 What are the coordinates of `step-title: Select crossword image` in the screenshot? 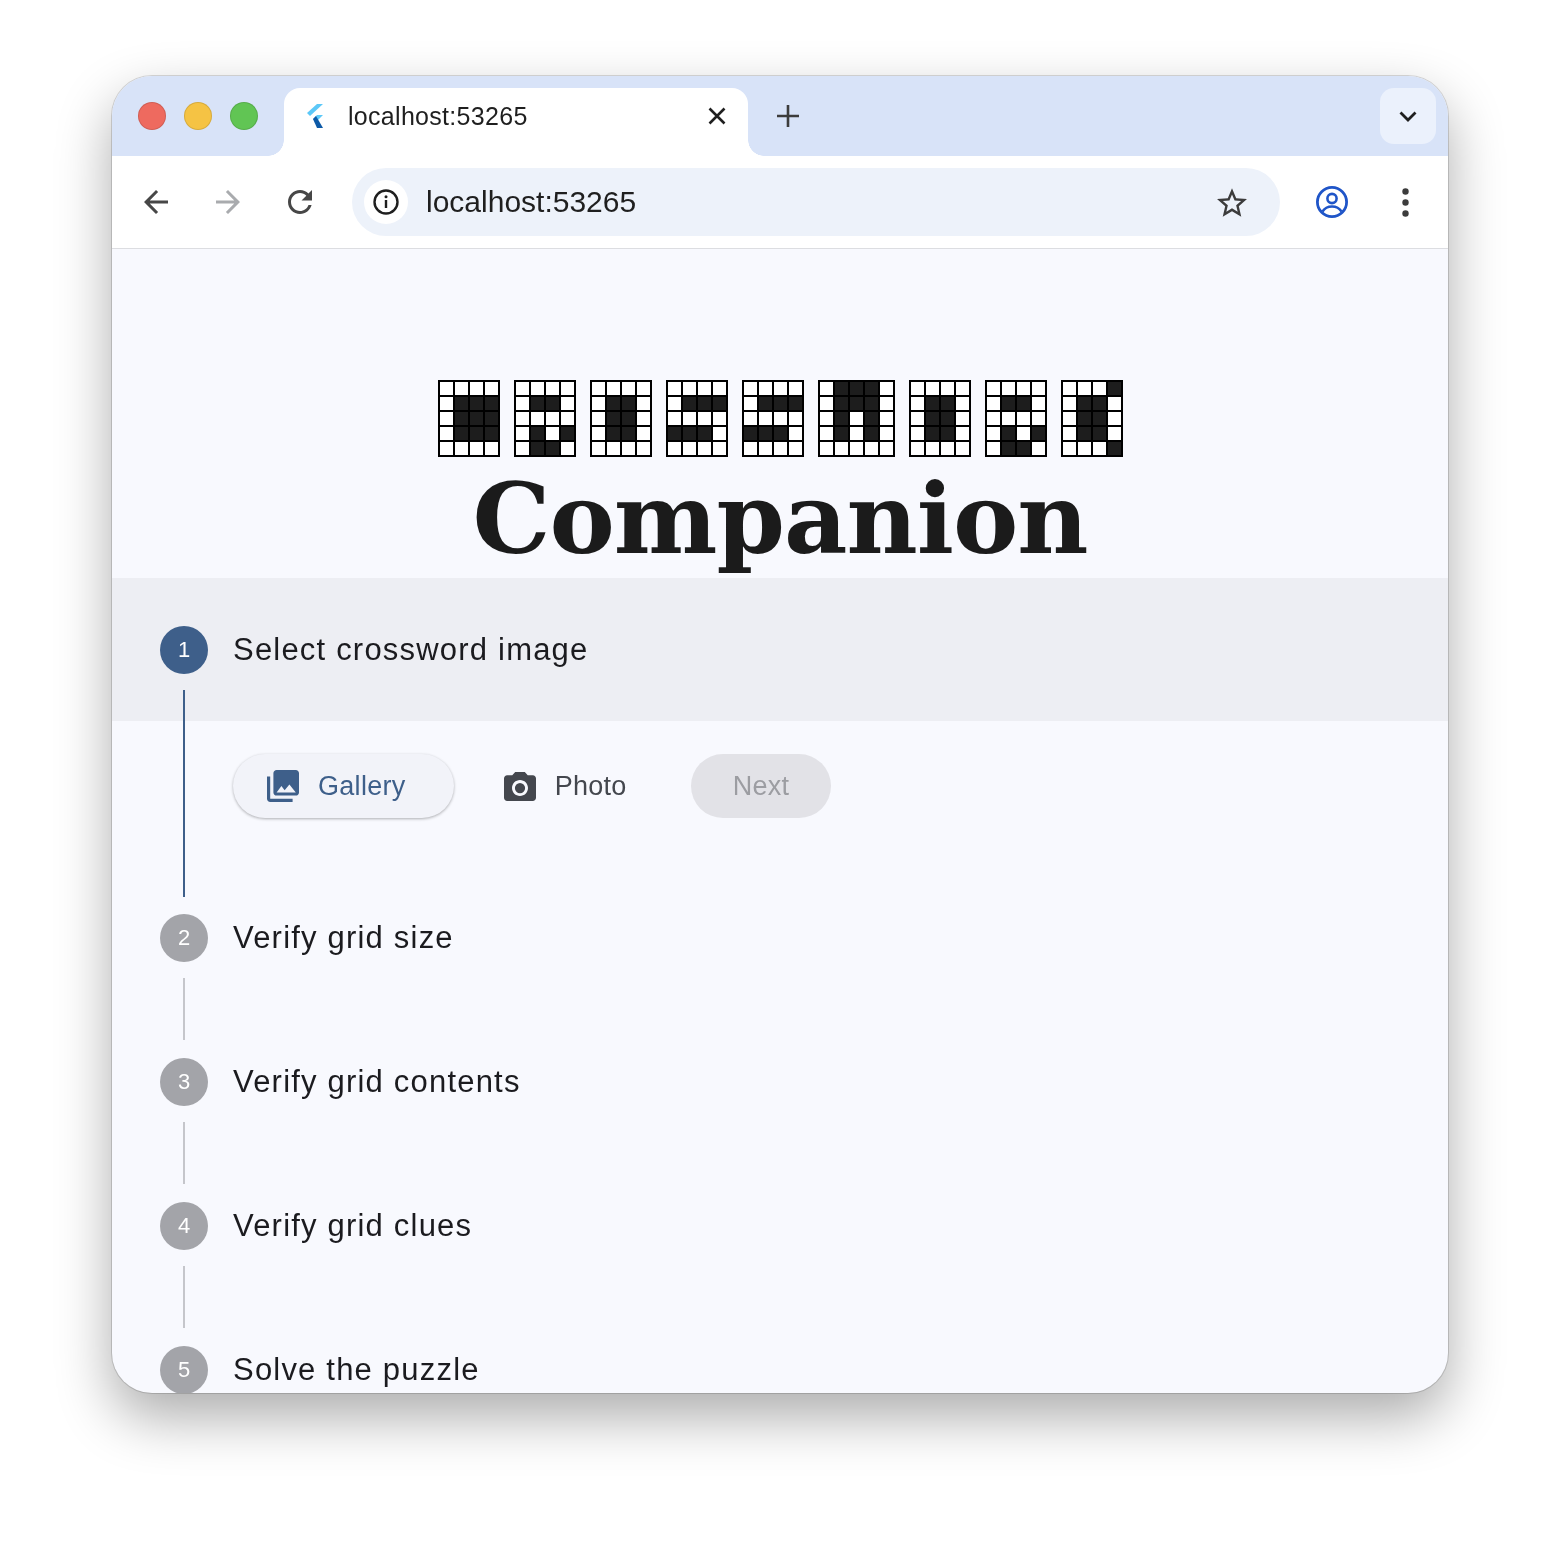 It's located at (411, 650).